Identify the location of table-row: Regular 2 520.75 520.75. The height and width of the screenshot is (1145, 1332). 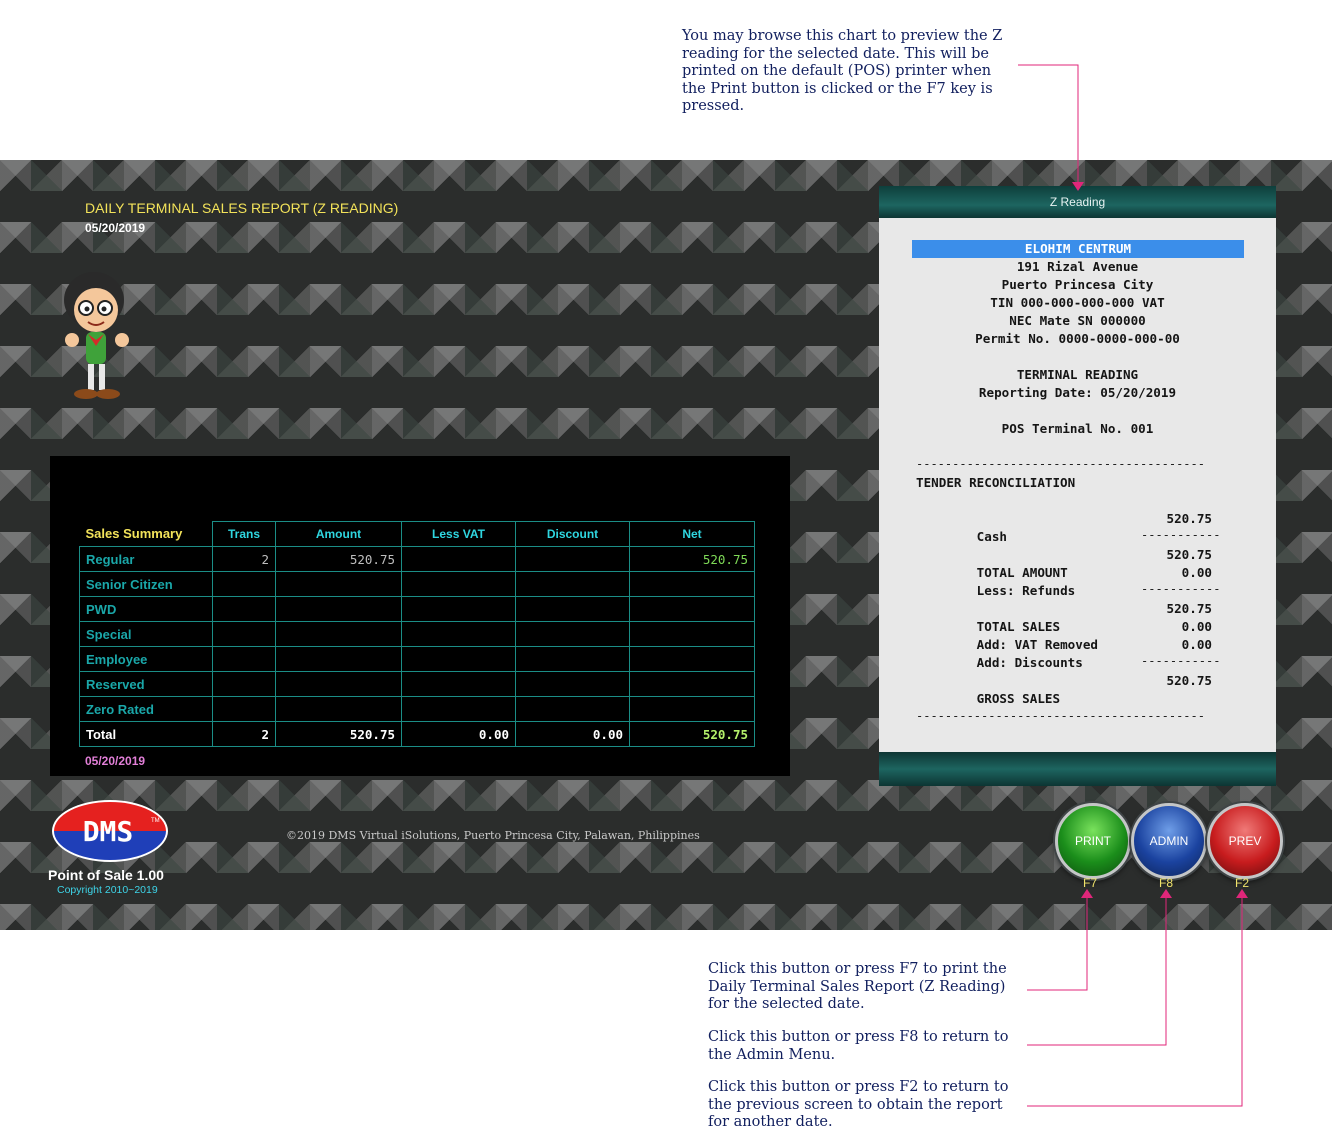
(417, 559).